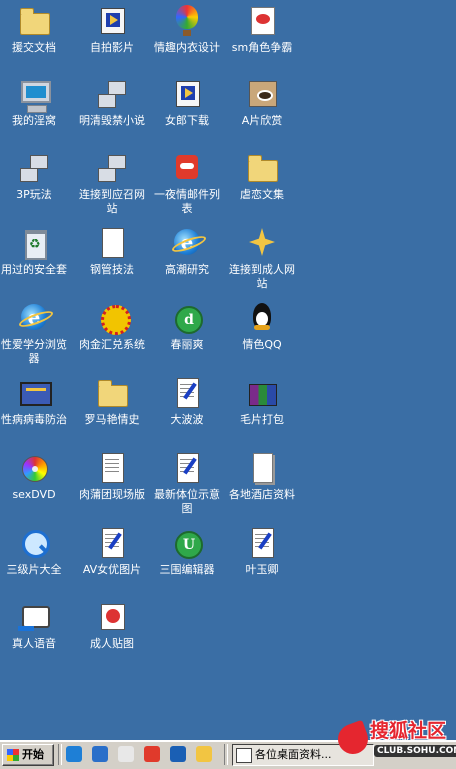 This screenshot has width=456, height=769. Describe the element at coordinates (112, 569) in the screenshot. I see `desktop-icon-label: AV女优图片` at that location.